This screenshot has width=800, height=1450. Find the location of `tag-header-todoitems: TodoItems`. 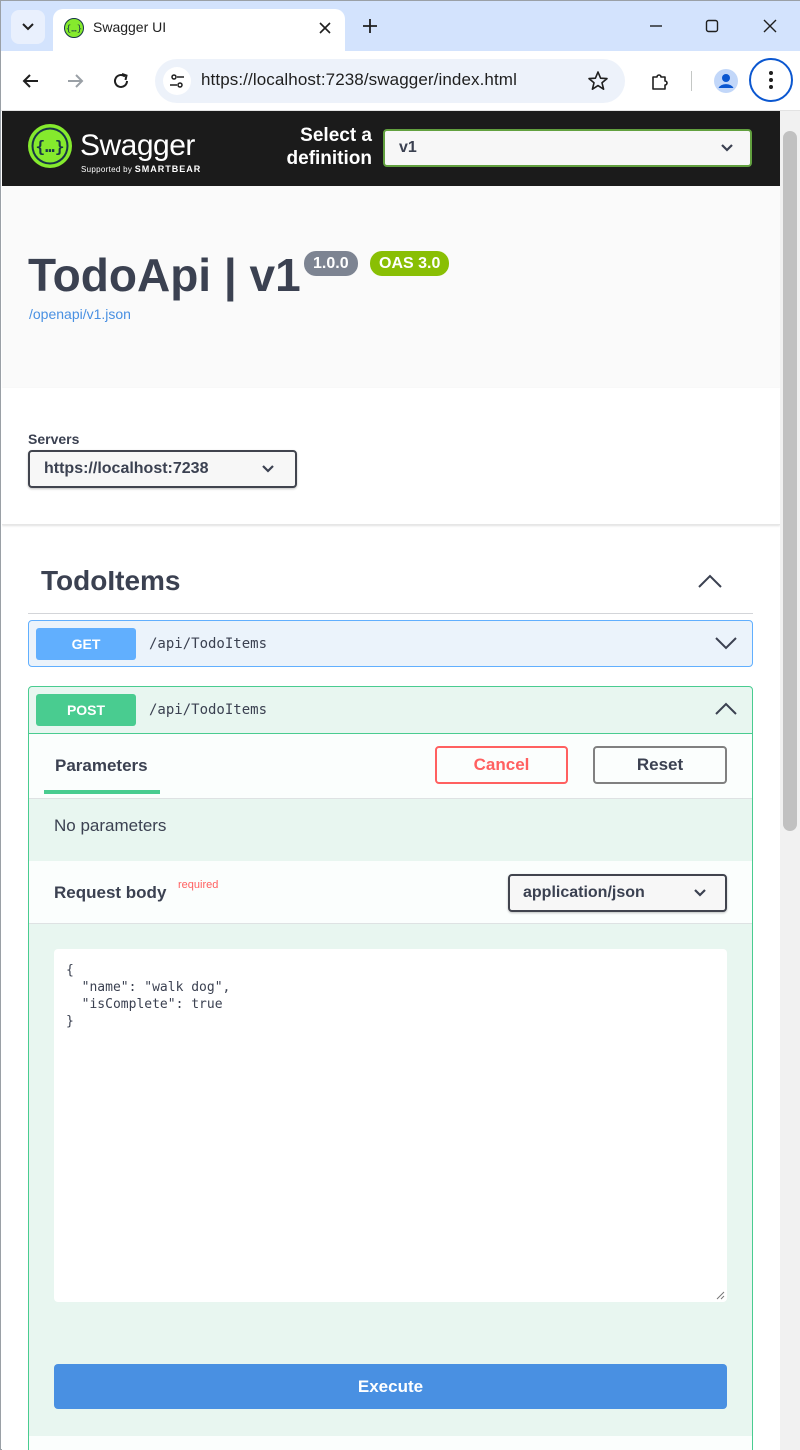

tag-header-todoitems: TodoItems is located at coordinates (390, 582).